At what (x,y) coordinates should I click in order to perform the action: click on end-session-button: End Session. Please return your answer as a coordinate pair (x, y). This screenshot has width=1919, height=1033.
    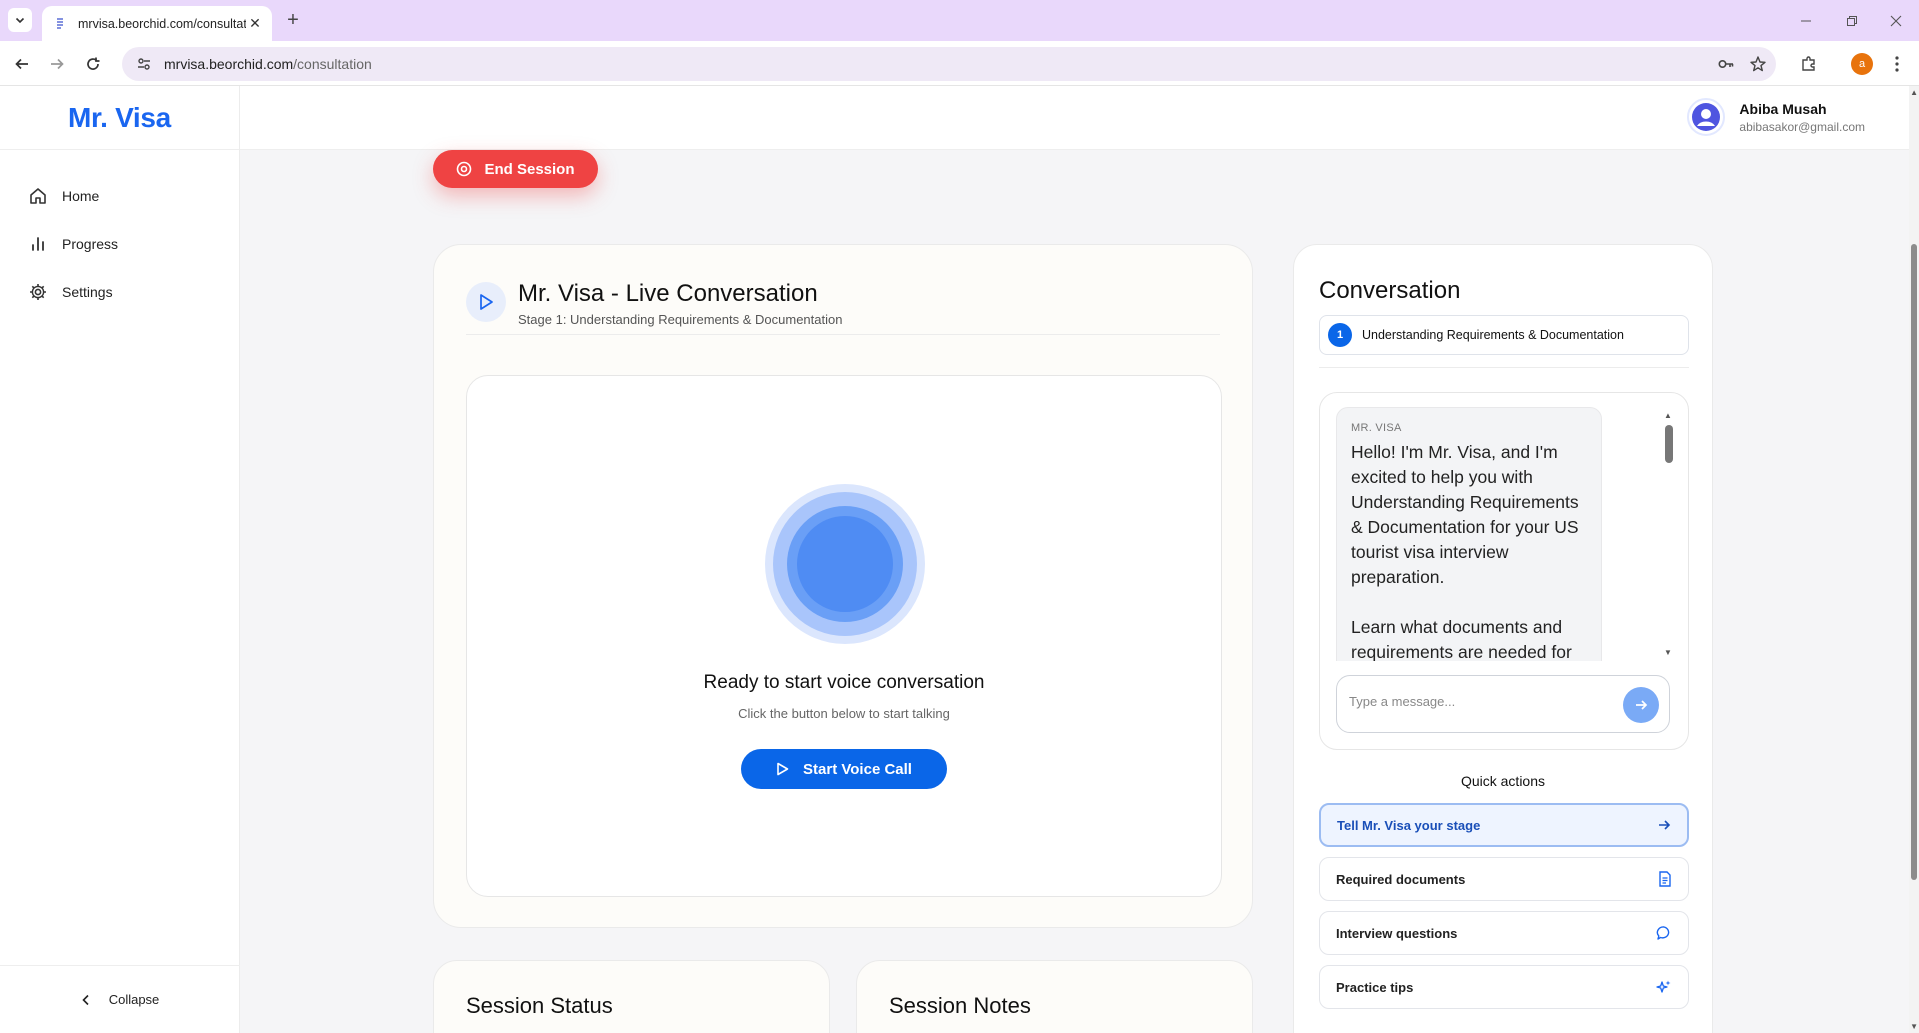
    Looking at the image, I should click on (515, 169).